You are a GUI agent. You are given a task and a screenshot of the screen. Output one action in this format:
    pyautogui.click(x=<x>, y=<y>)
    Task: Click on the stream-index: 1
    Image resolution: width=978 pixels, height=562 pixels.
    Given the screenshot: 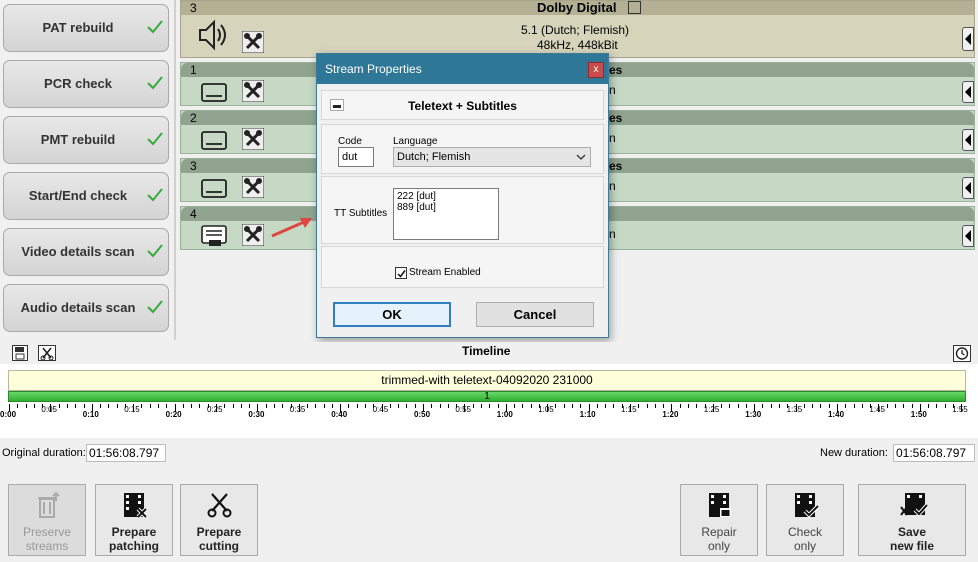 What is the action you would take?
    pyautogui.click(x=193, y=70)
    